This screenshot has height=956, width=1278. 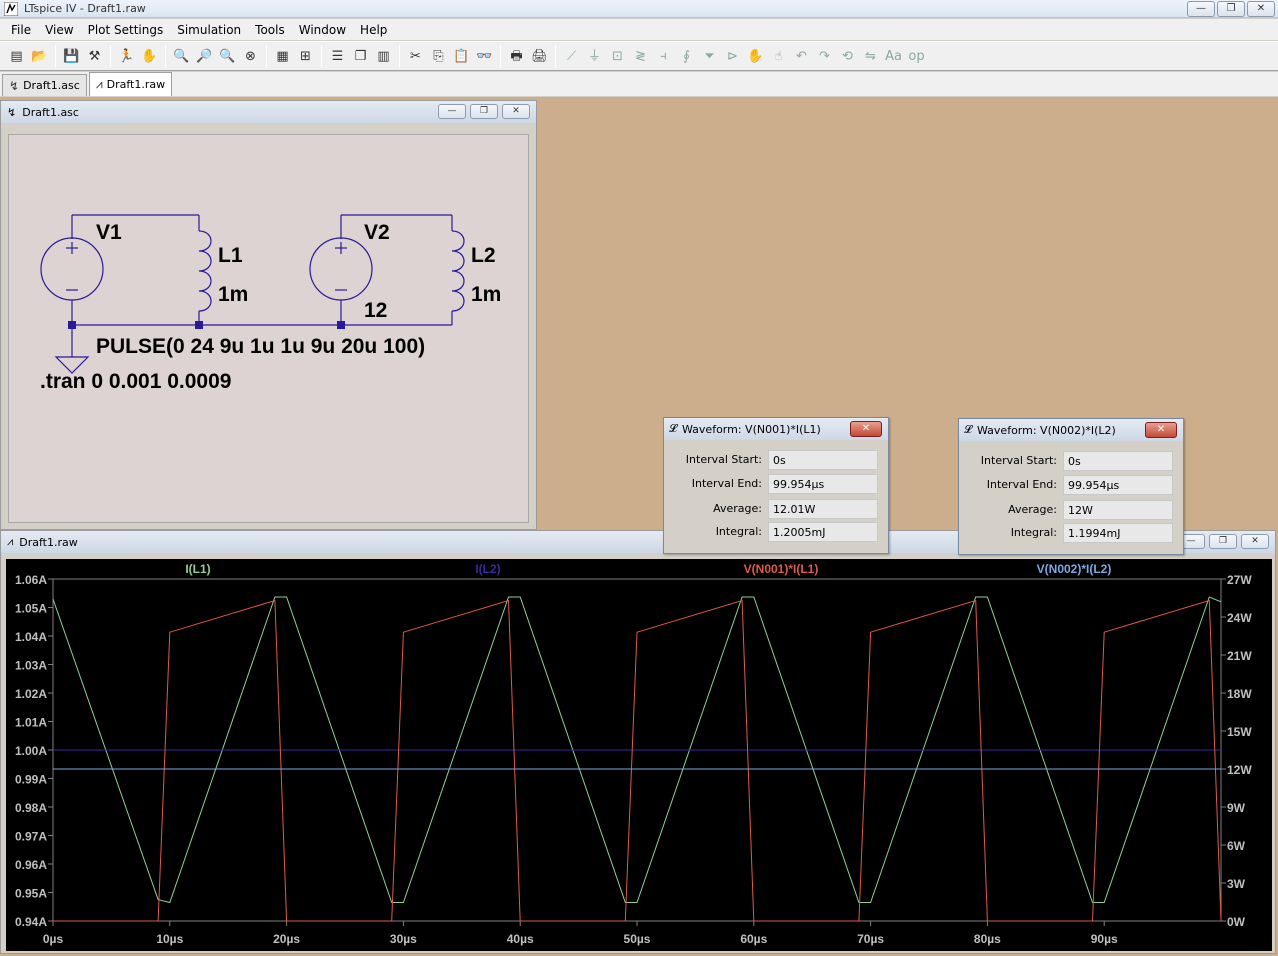 What do you see at coordinates (1118, 533) in the screenshot?
I see `measure-value: 1.1994mJ` at bounding box center [1118, 533].